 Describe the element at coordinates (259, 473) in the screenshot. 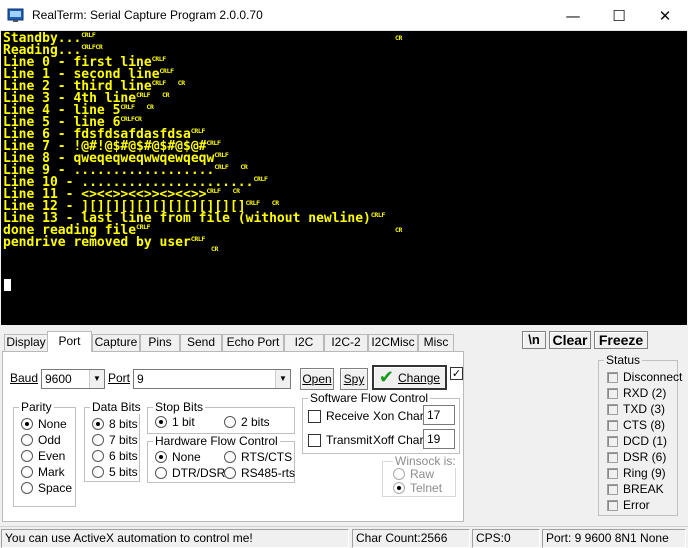

I see `hw-flow-rs485-radio: RS485-rts` at that location.